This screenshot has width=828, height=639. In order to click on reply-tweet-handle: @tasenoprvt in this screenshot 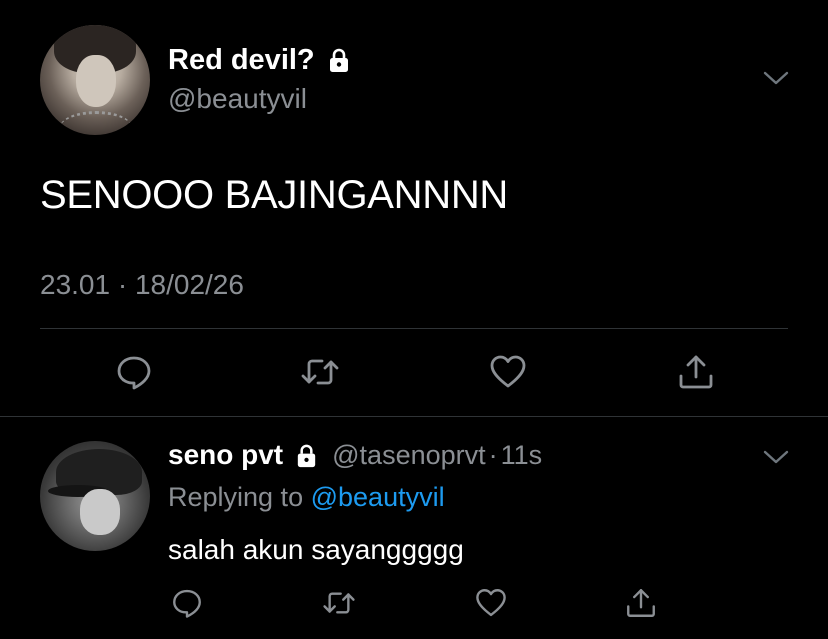, I will do `click(408, 455)`.